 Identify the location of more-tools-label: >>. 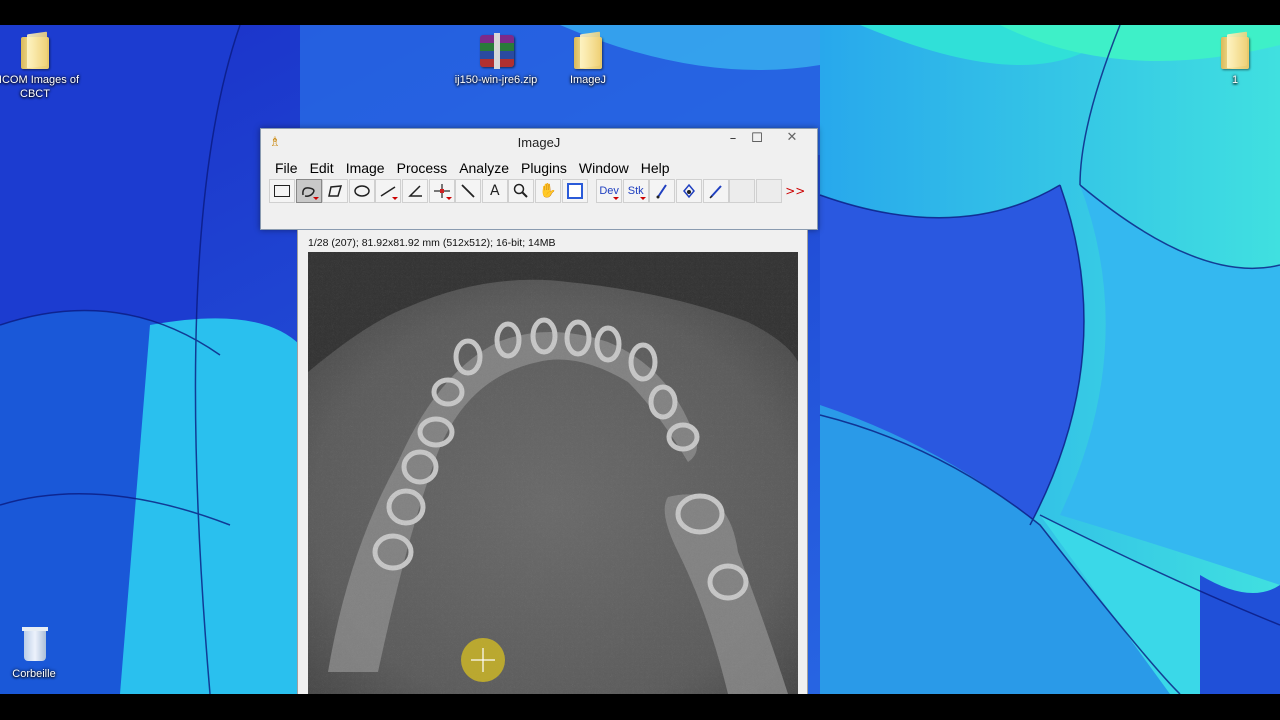
(795, 191).